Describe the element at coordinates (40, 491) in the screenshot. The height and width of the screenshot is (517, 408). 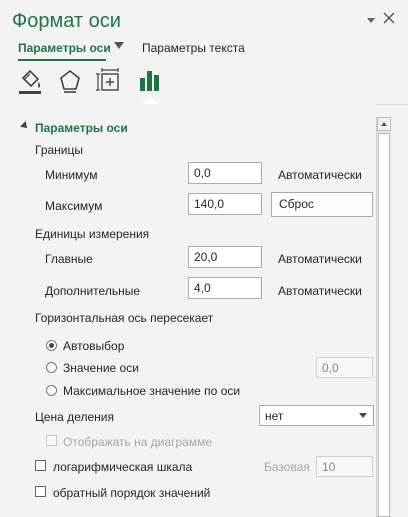
I see `reverse-order-checkbox` at that location.